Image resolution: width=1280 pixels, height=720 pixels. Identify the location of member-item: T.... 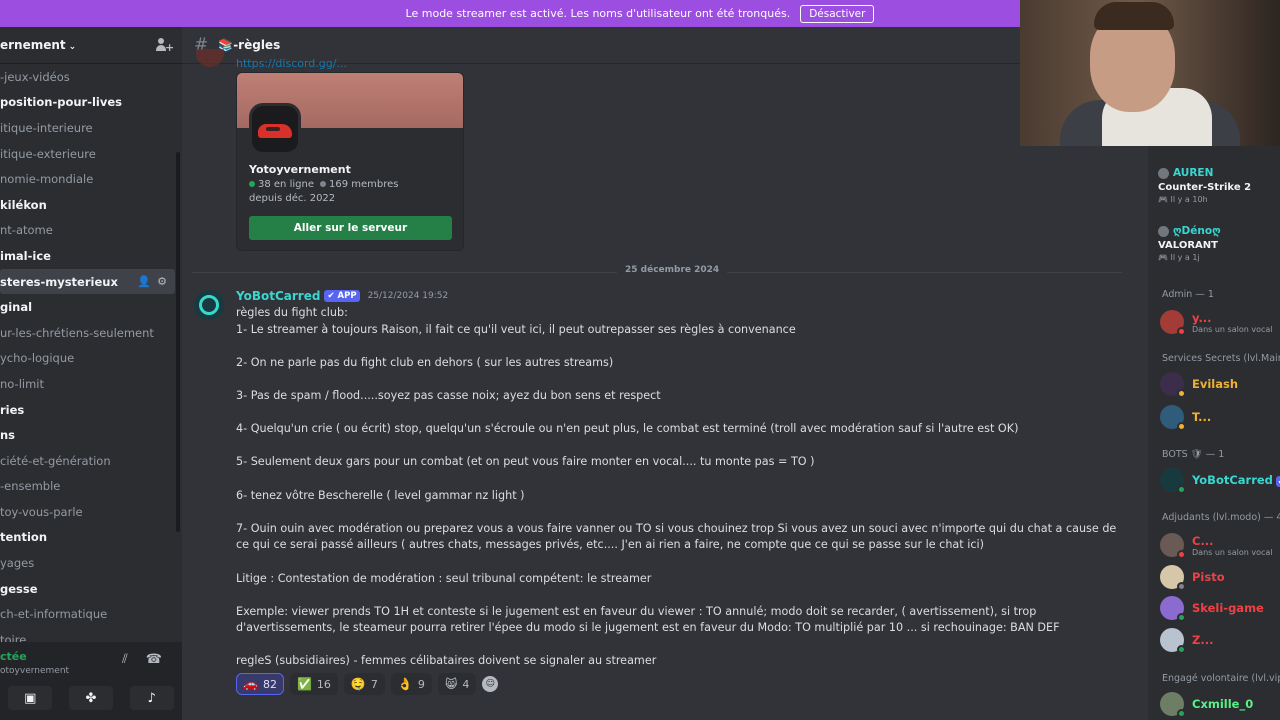
(1220, 418).